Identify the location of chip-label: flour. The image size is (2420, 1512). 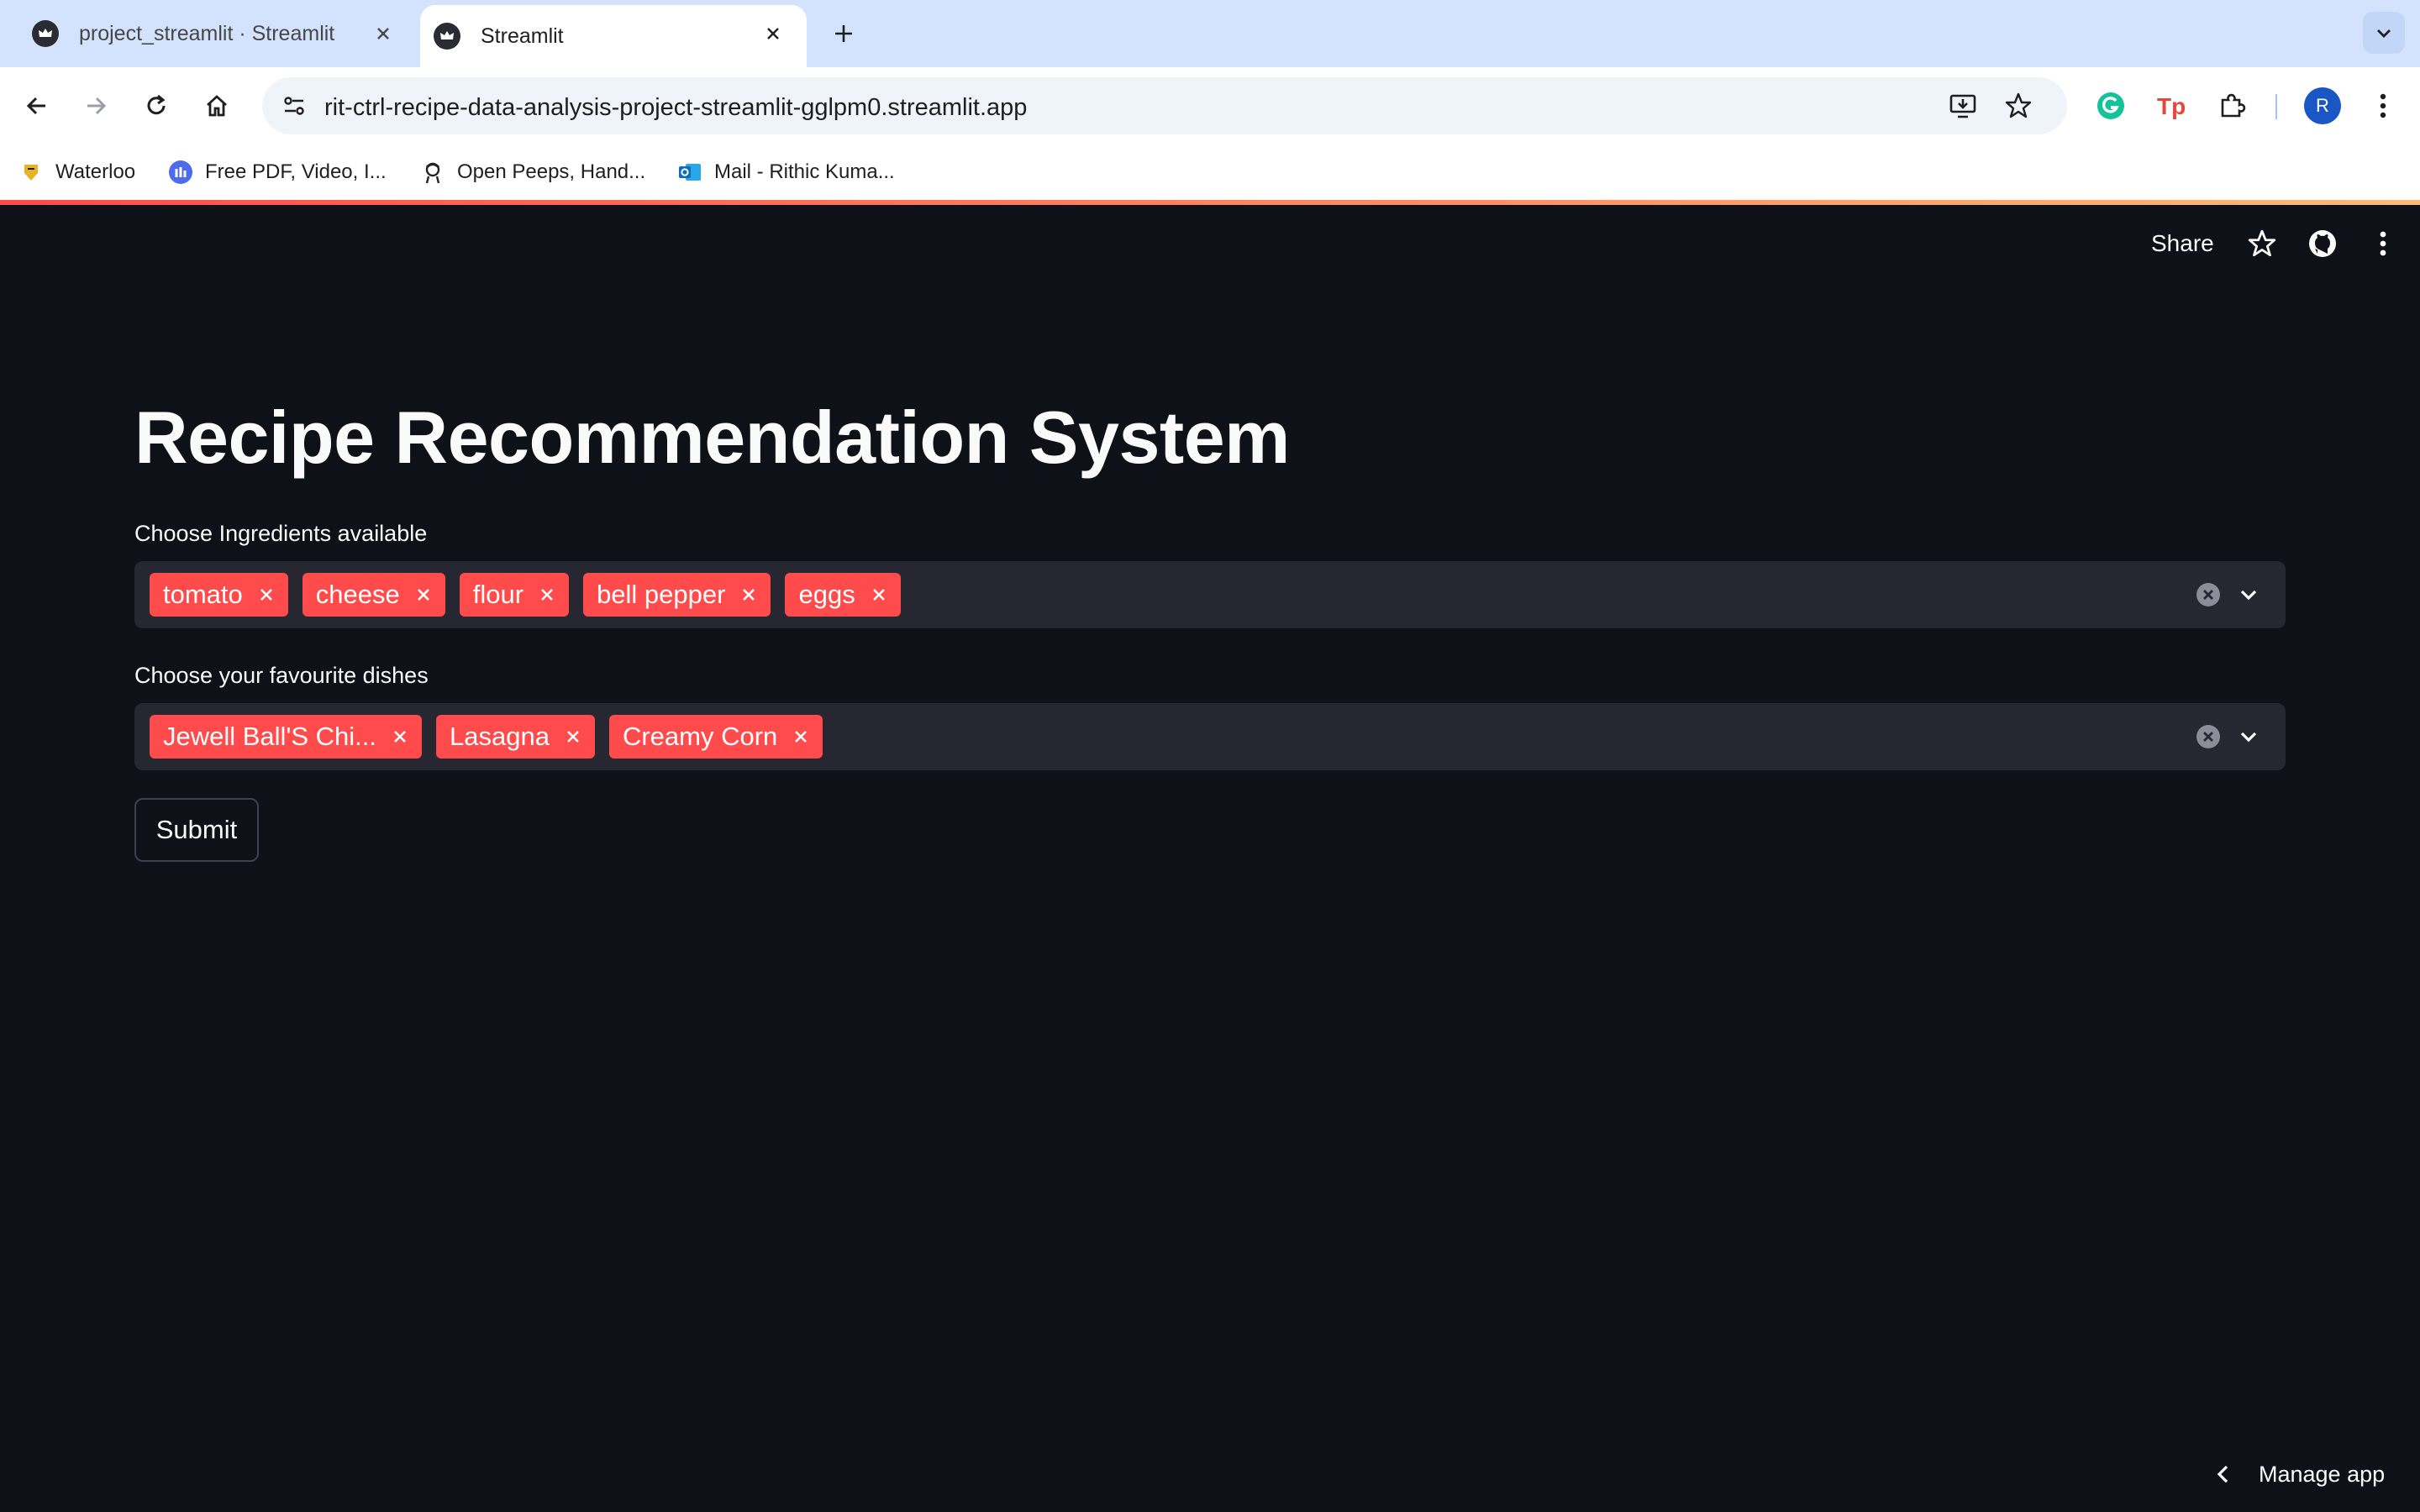
(498, 594).